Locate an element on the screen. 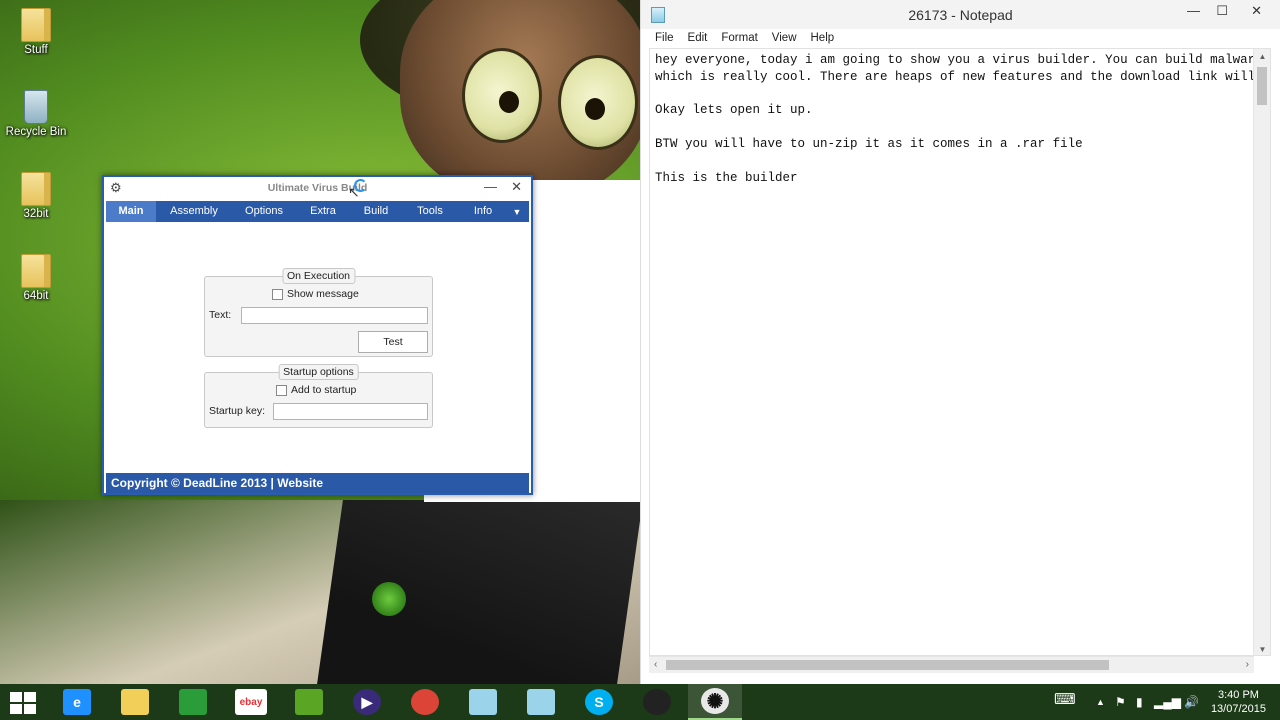  desktop-blank-area is located at coordinates (586, 341).